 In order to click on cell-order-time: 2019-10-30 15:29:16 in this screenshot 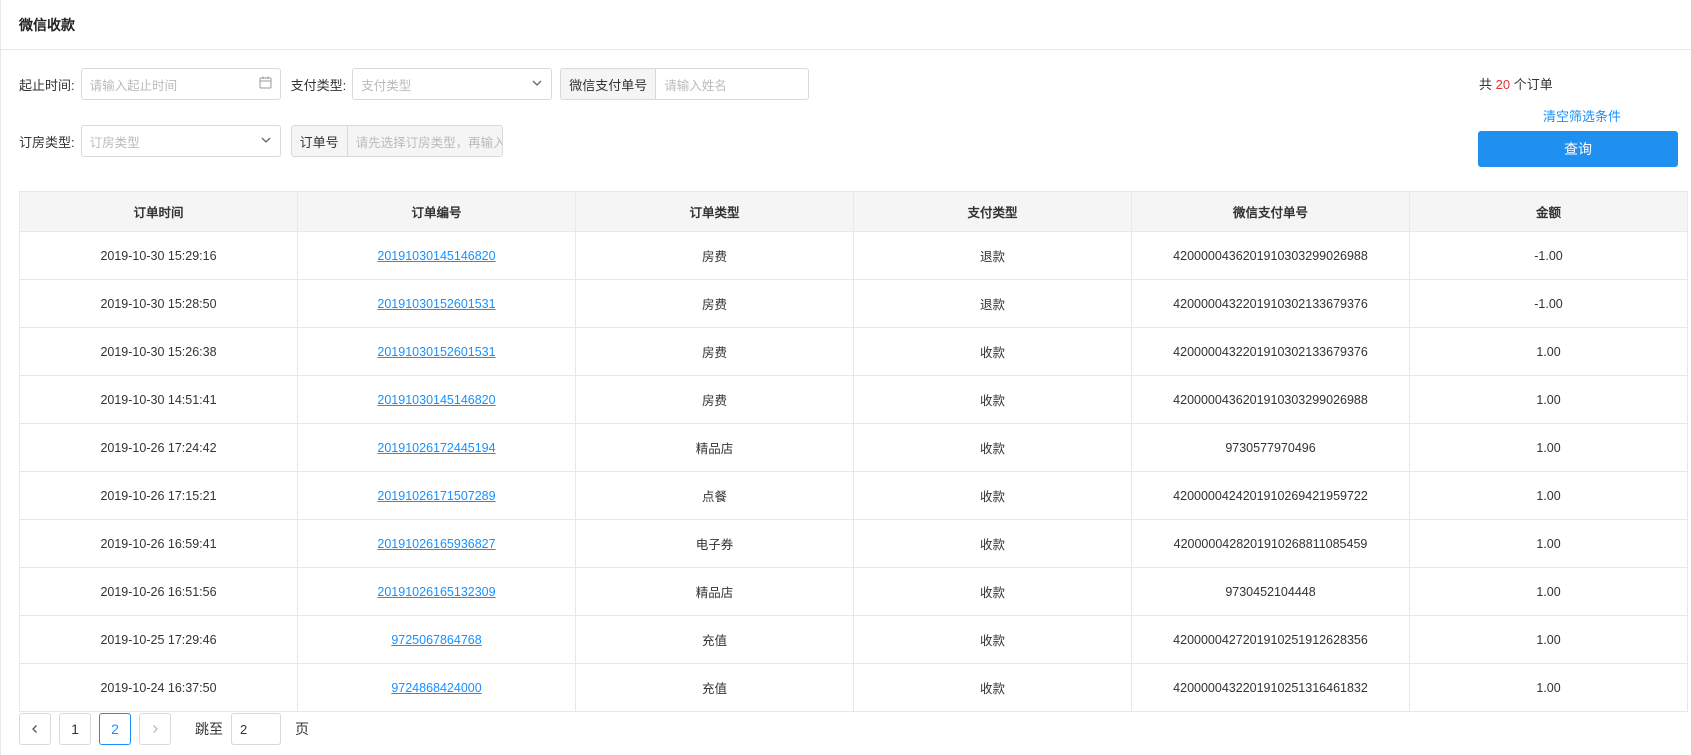, I will do `click(158, 255)`.